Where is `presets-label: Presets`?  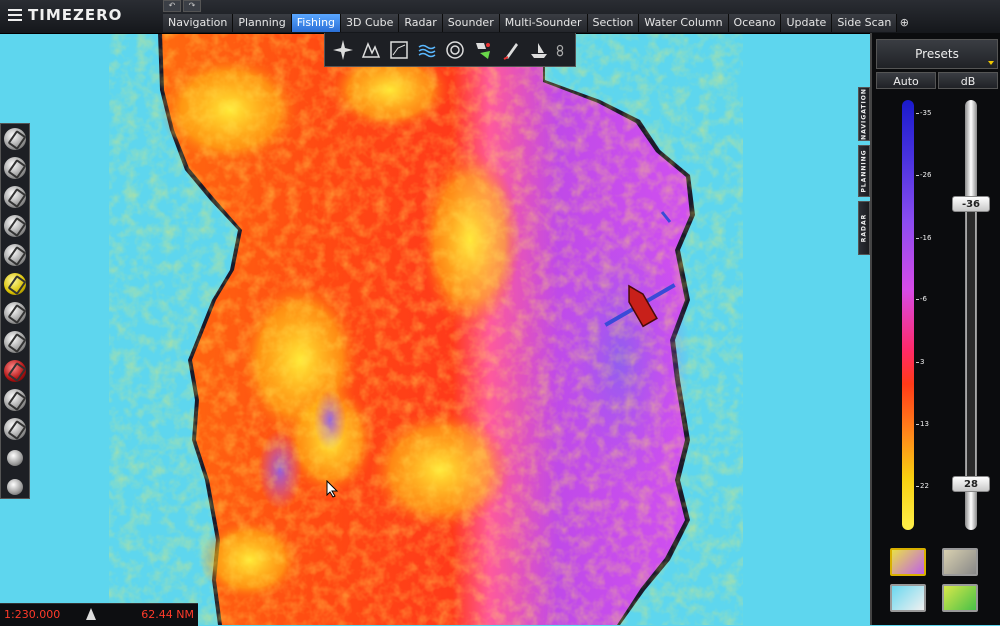 presets-label: Presets is located at coordinates (937, 54).